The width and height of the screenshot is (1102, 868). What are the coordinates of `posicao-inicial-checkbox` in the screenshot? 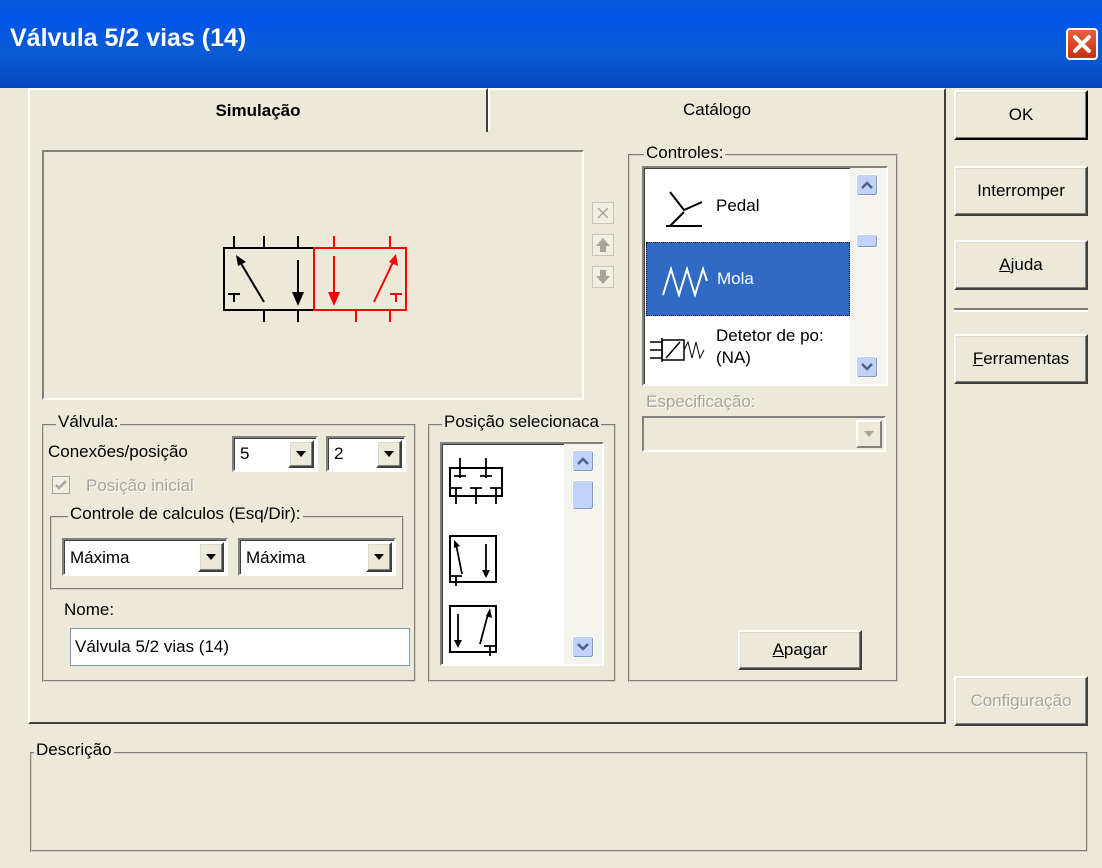 It's located at (61, 485).